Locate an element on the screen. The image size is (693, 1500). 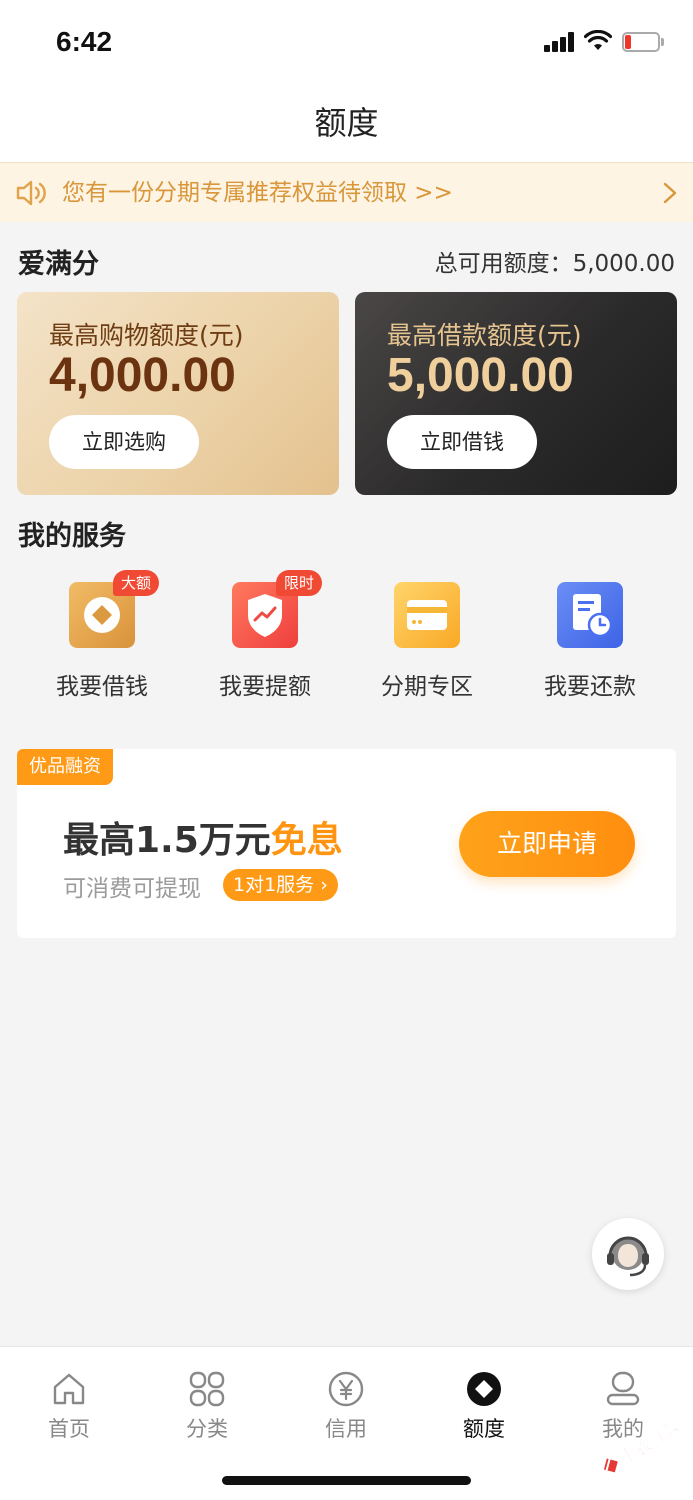
notice-banner: 您有一份分期专属推荐权益待领取 >> is located at coordinates (346, 192).